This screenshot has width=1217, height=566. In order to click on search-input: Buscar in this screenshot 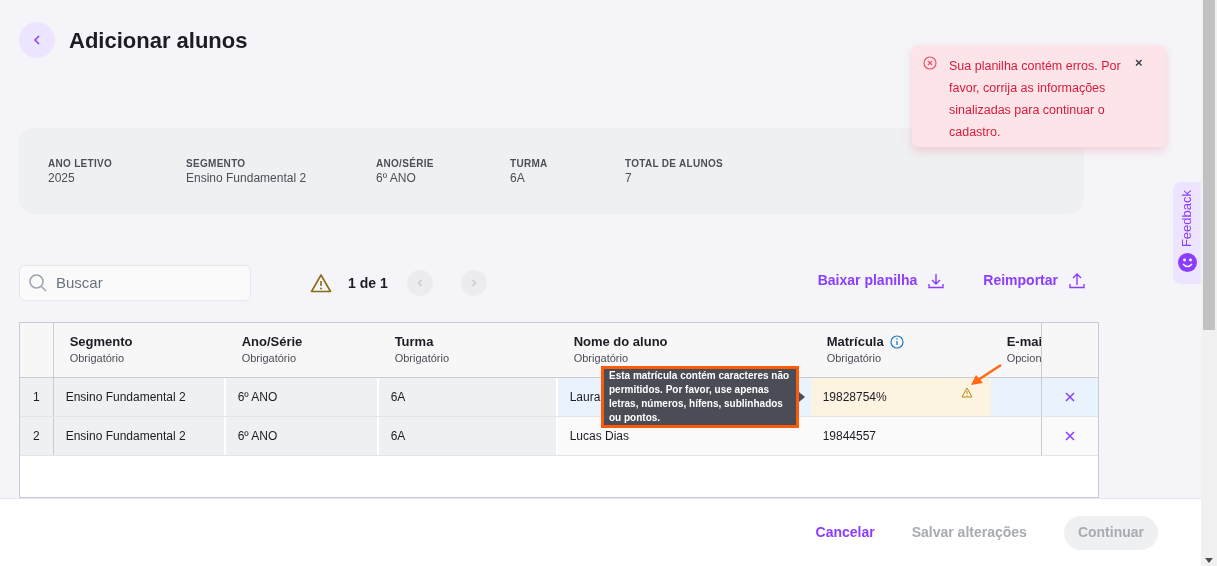, I will do `click(146, 283)`.